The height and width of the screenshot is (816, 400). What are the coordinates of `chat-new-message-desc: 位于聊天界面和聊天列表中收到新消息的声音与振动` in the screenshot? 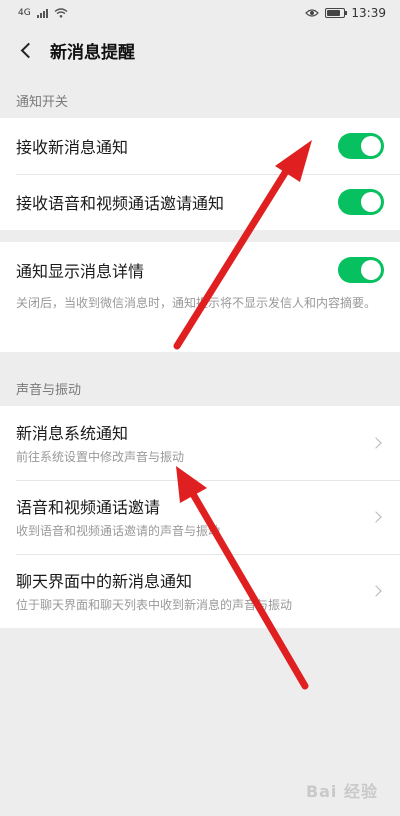 It's located at (154, 605).